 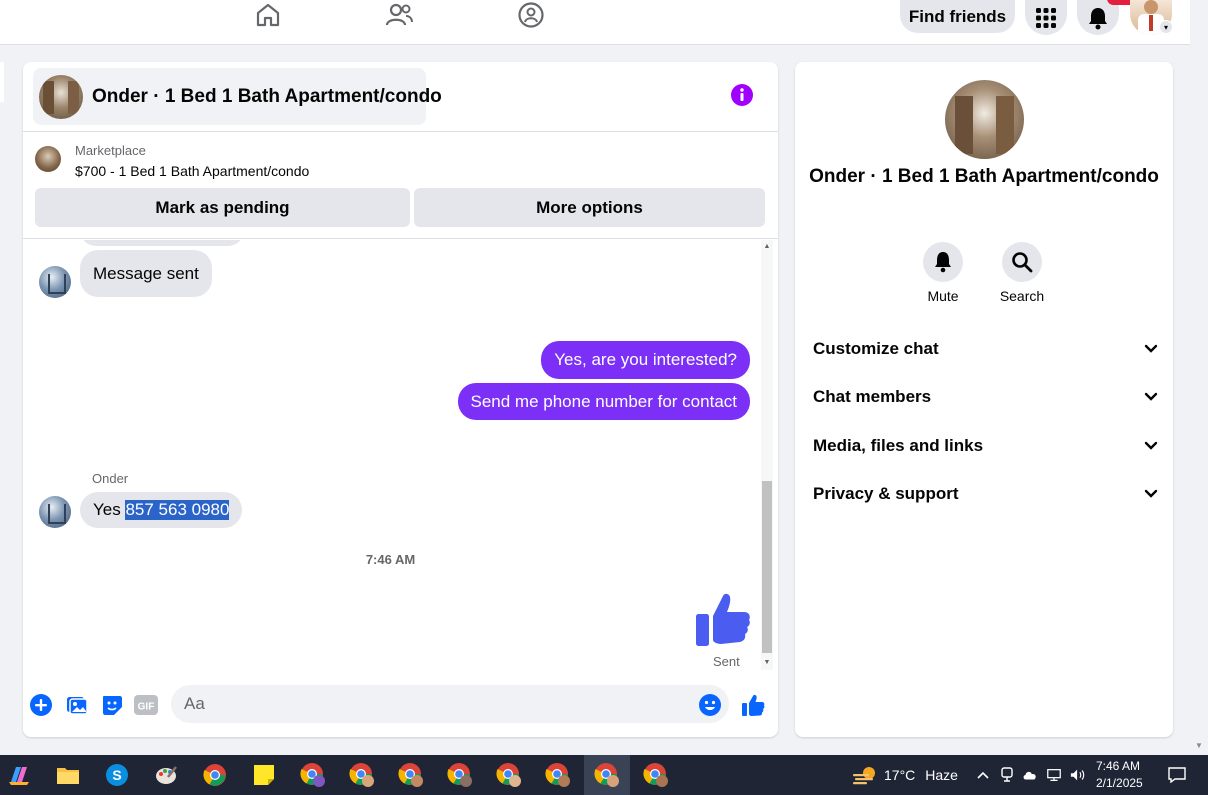 I want to click on search-button: Search, so click(x=1022, y=273).